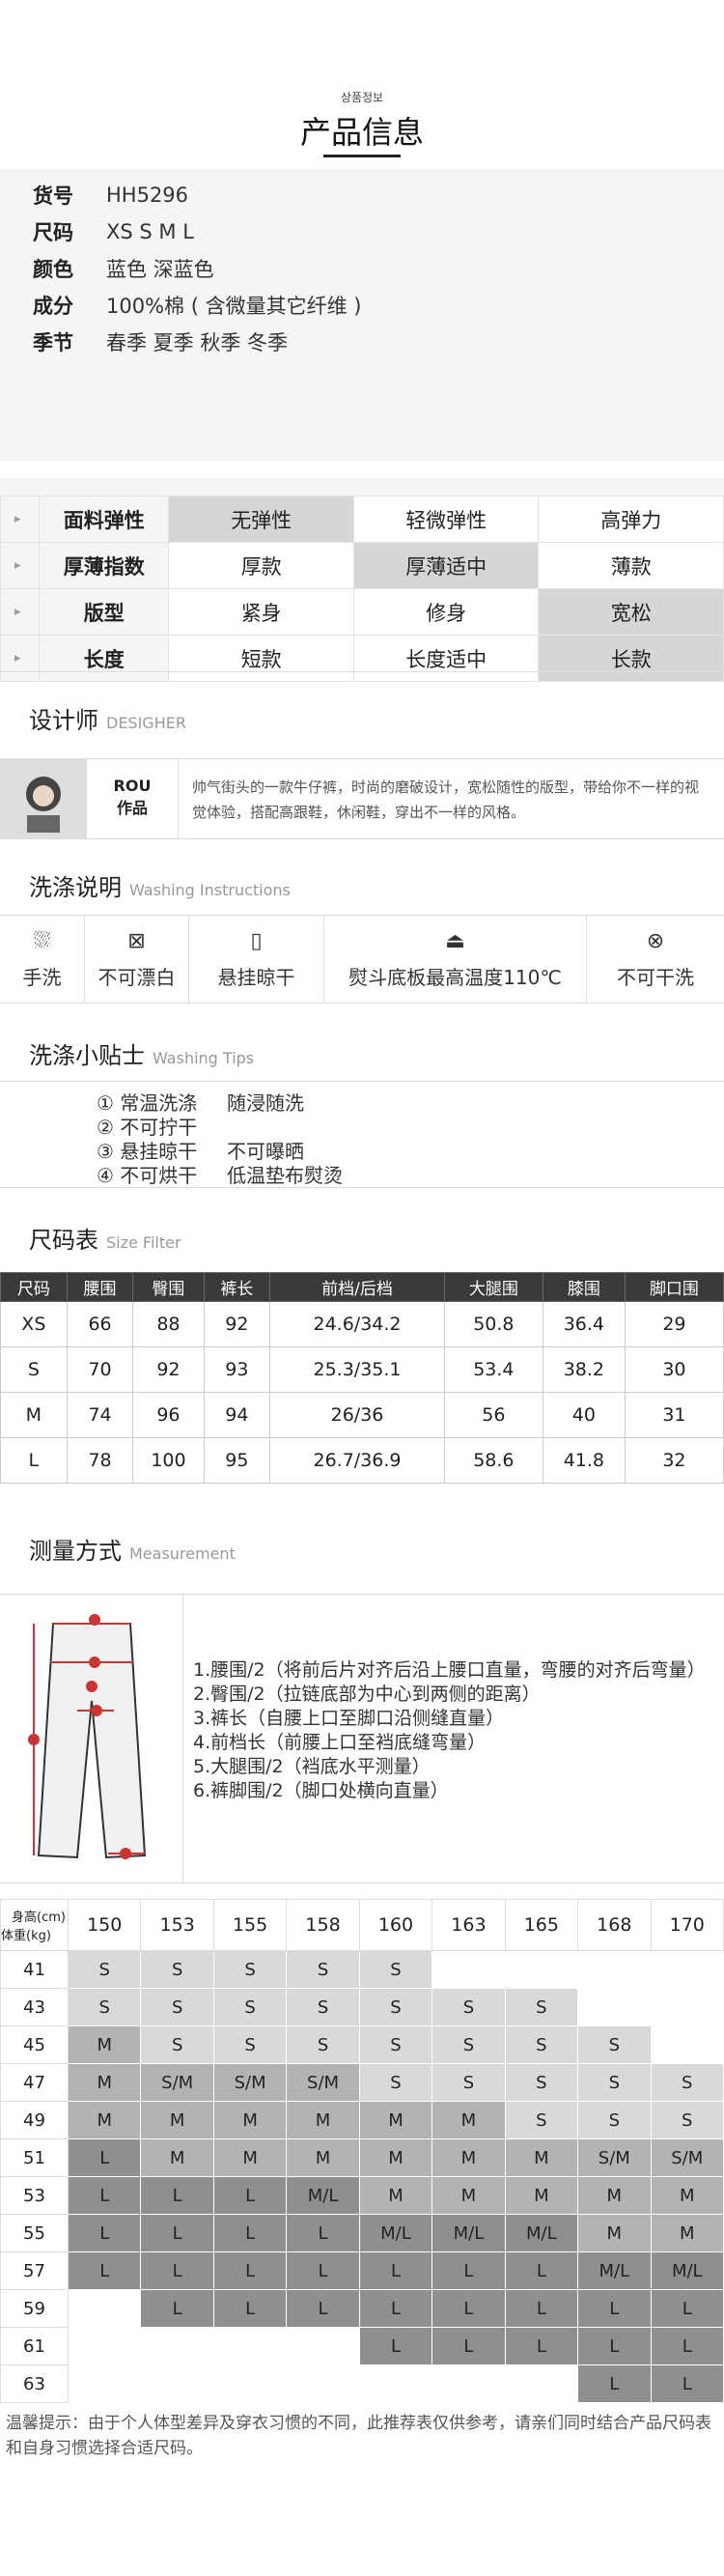  Describe the element at coordinates (42, 959) in the screenshot. I see `wash-item: ⛆ 手洗` at that location.